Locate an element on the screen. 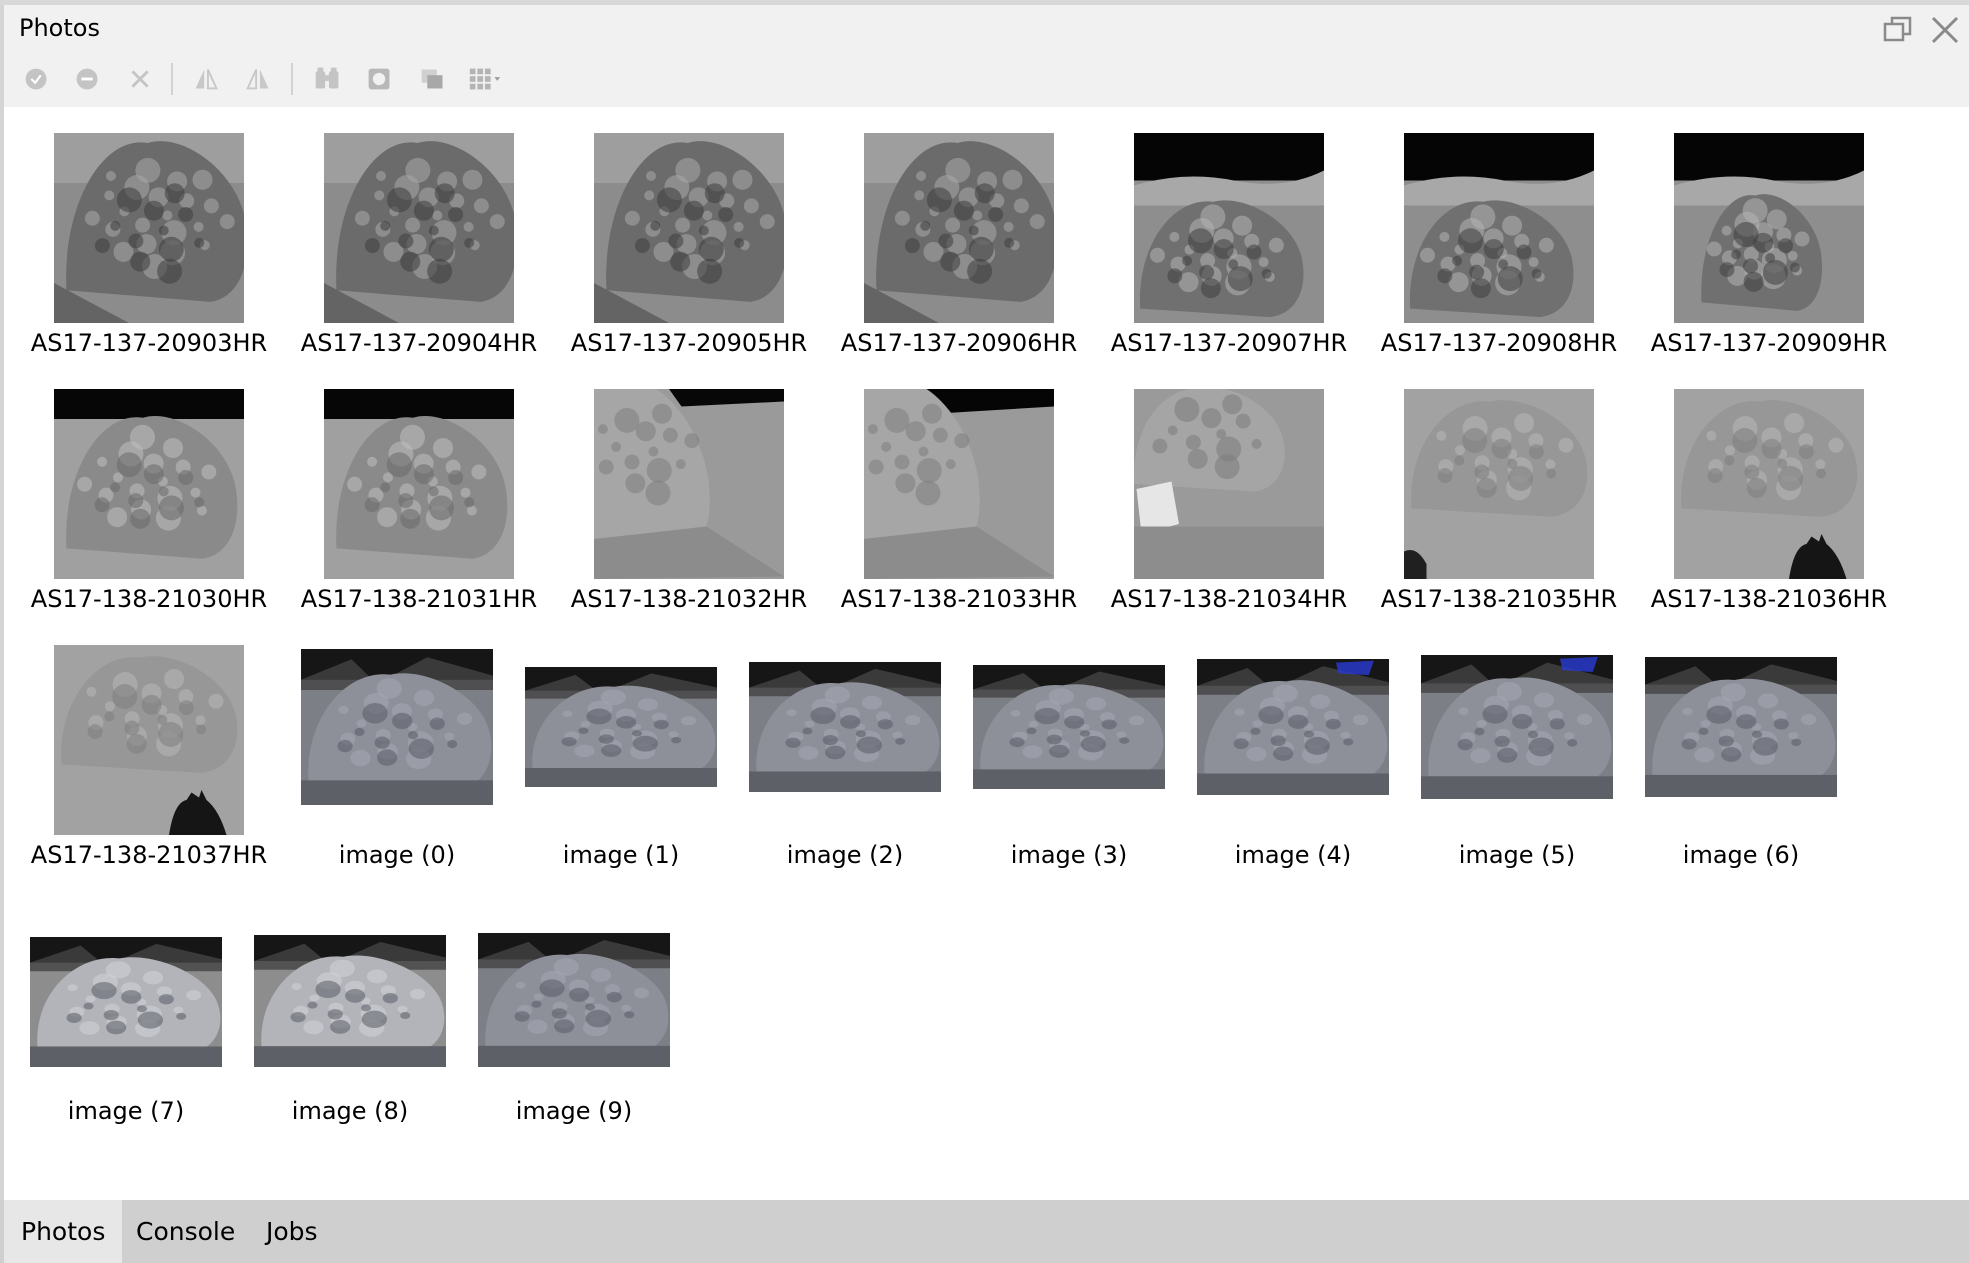 The height and width of the screenshot is (1263, 1969). photo-tile: AS17-137-20903HR is located at coordinates (149, 244).